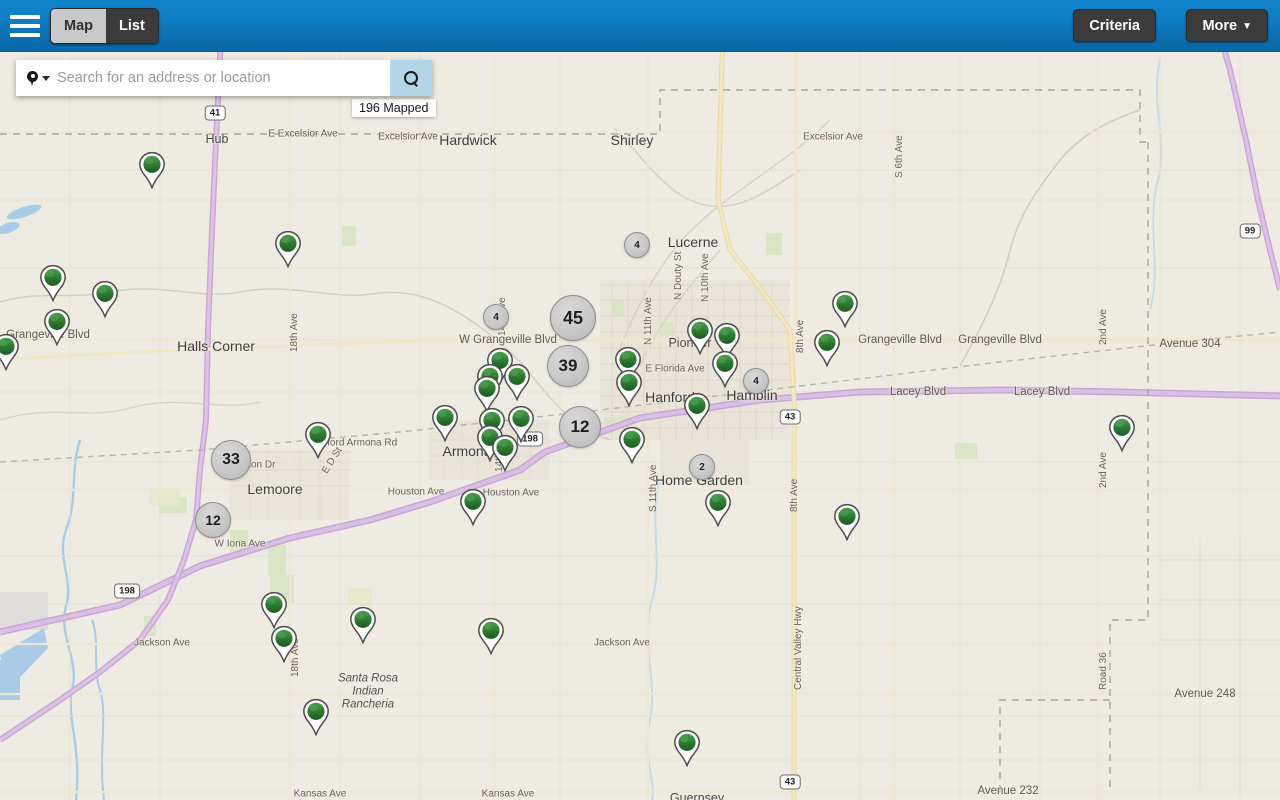 Image resolution: width=1280 pixels, height=800 pixels. Describe the element at coordinates (132, 26) in the screenshot. I see `tab-list: List` at that location.